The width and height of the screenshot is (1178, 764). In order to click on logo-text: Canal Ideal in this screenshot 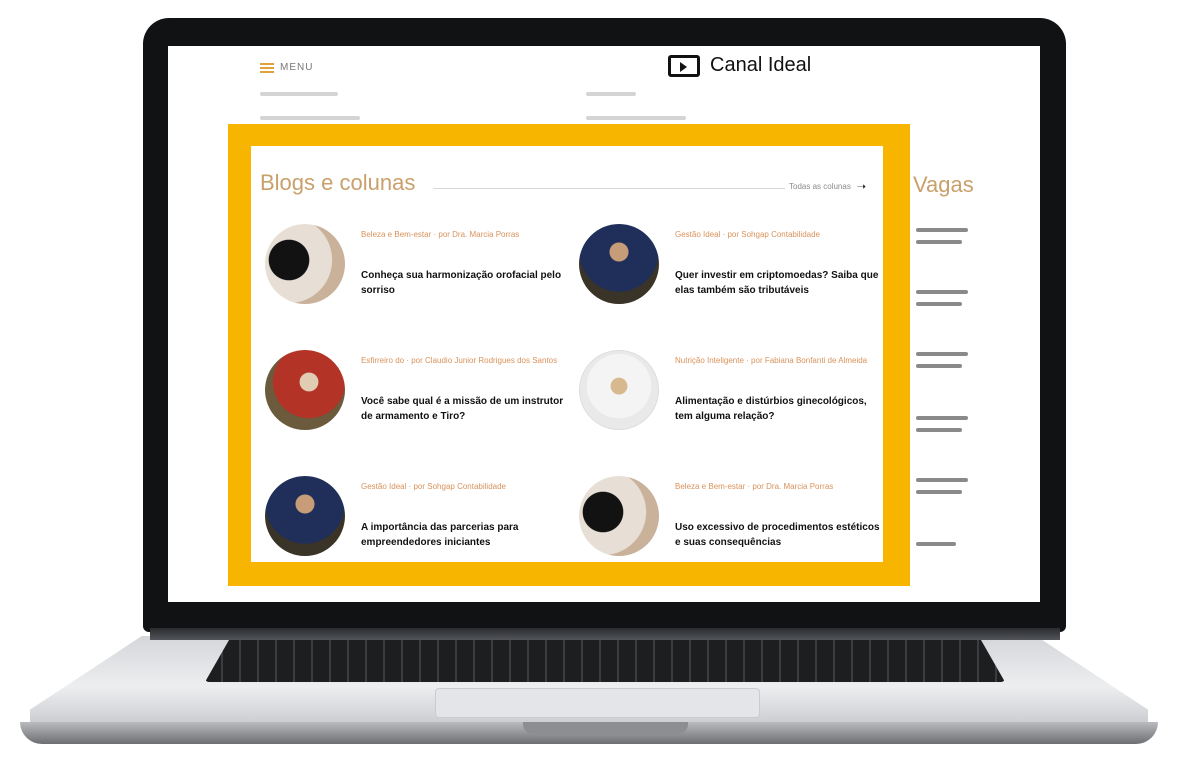, I will do `click(761, 65)`.